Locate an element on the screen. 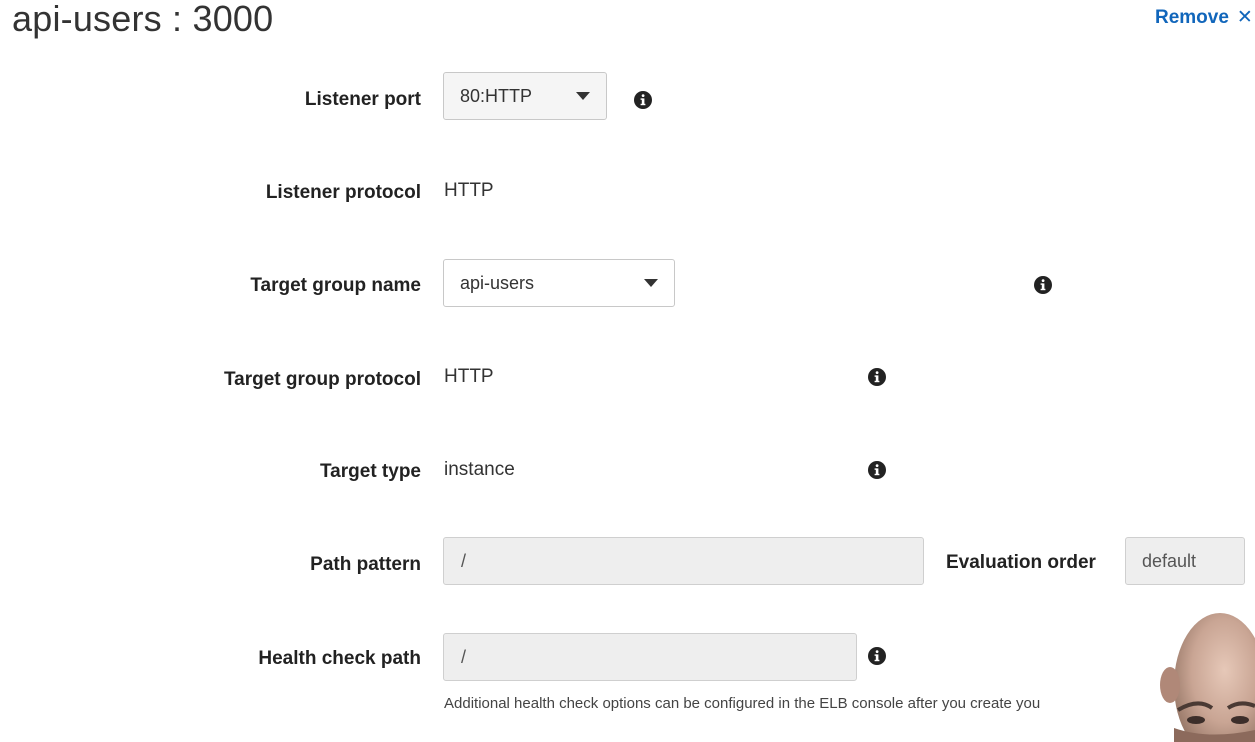  target-group-name-value: api-users is located at coordinates (497, 282).